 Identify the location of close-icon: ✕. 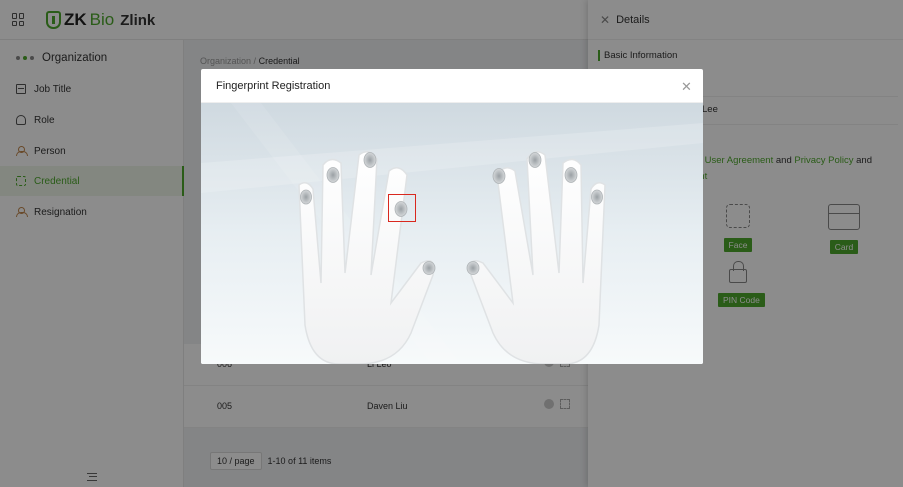
(686, 87).